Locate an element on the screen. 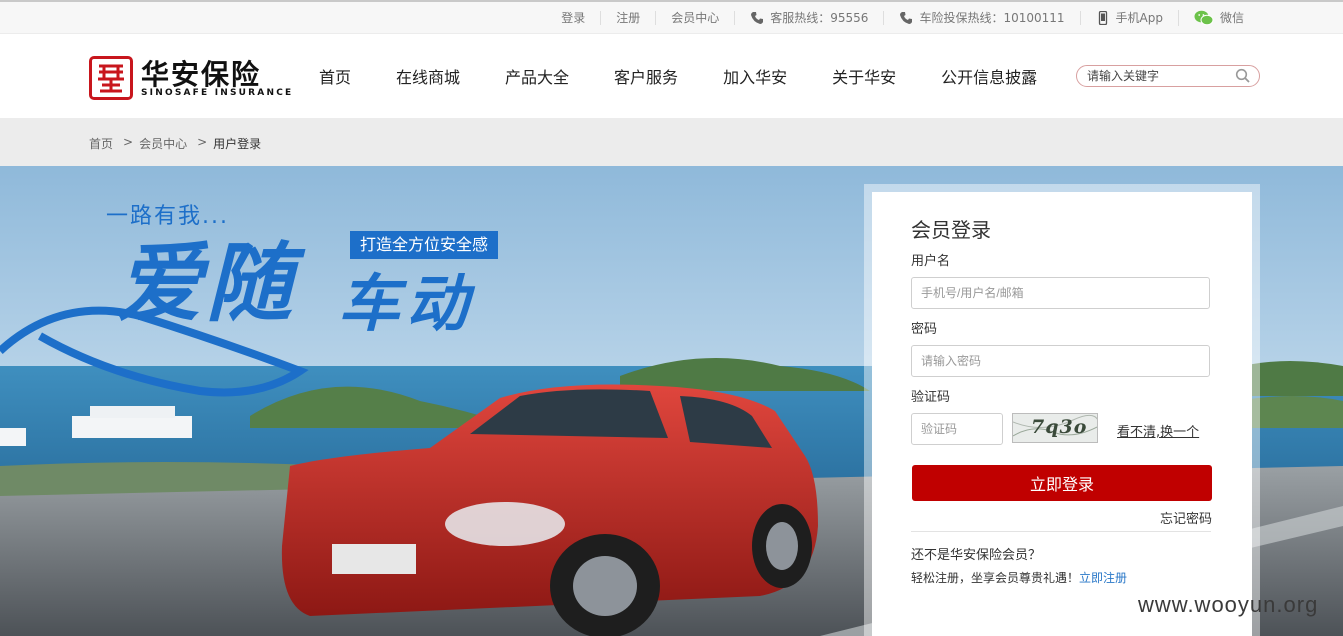 The width and height of the screenshot is (1343, 636). wechat-link: 微信 is located at coordinates (1218, 18).